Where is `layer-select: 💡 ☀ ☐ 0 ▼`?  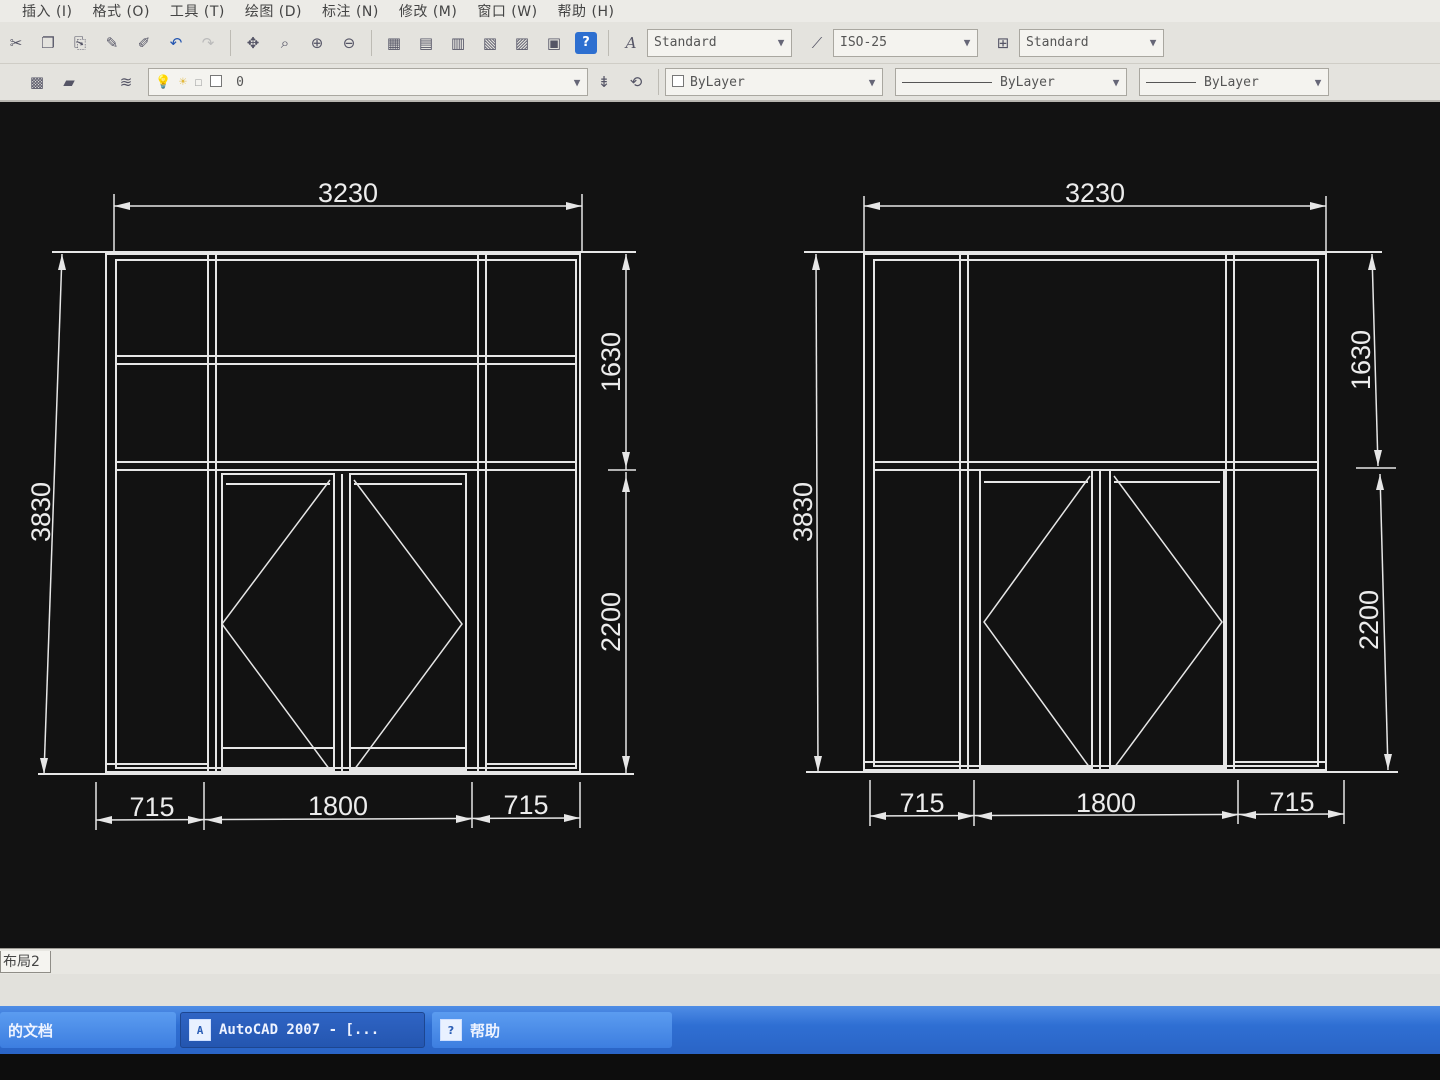 layer-select: 💡 ☀ ☐ 0 ▼ is located at coordinates (368, 82).